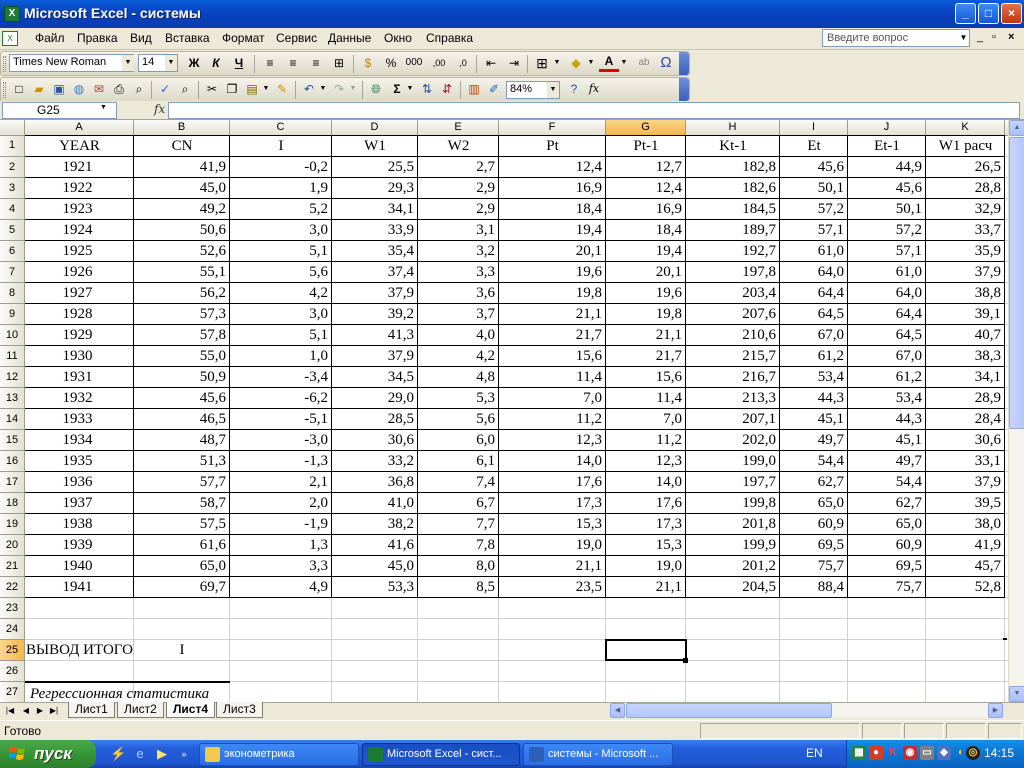  I want to click on tab-sheet3: Лист3, so click(239, 710).